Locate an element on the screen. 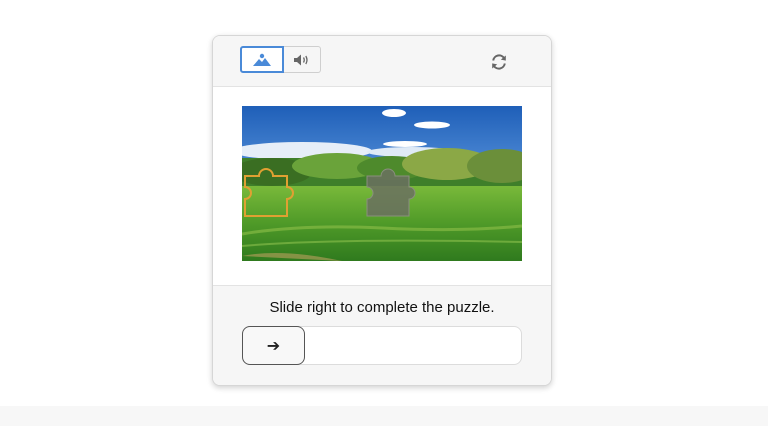 This screenshot has height=426, width=768. mode-toggle is located at coordinates (280, 59).